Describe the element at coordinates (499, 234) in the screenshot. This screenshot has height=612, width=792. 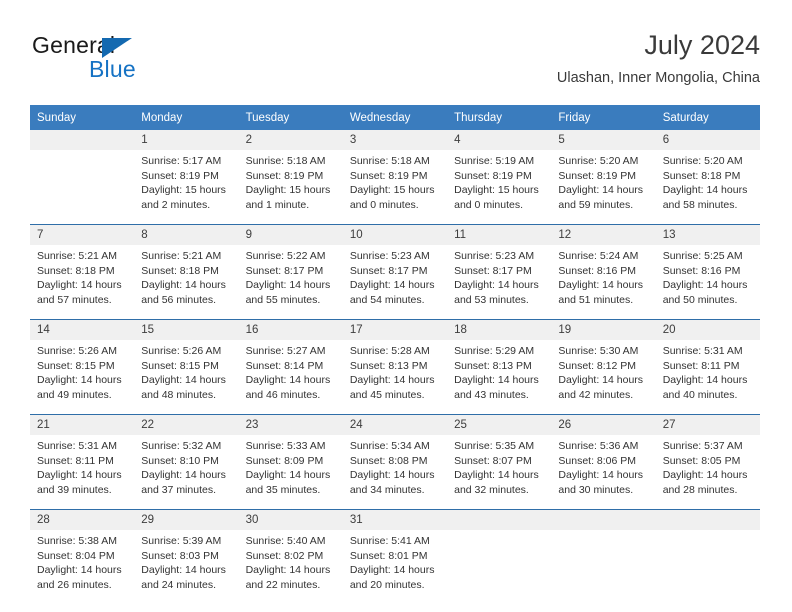
I see `day-number: 11` at that location.